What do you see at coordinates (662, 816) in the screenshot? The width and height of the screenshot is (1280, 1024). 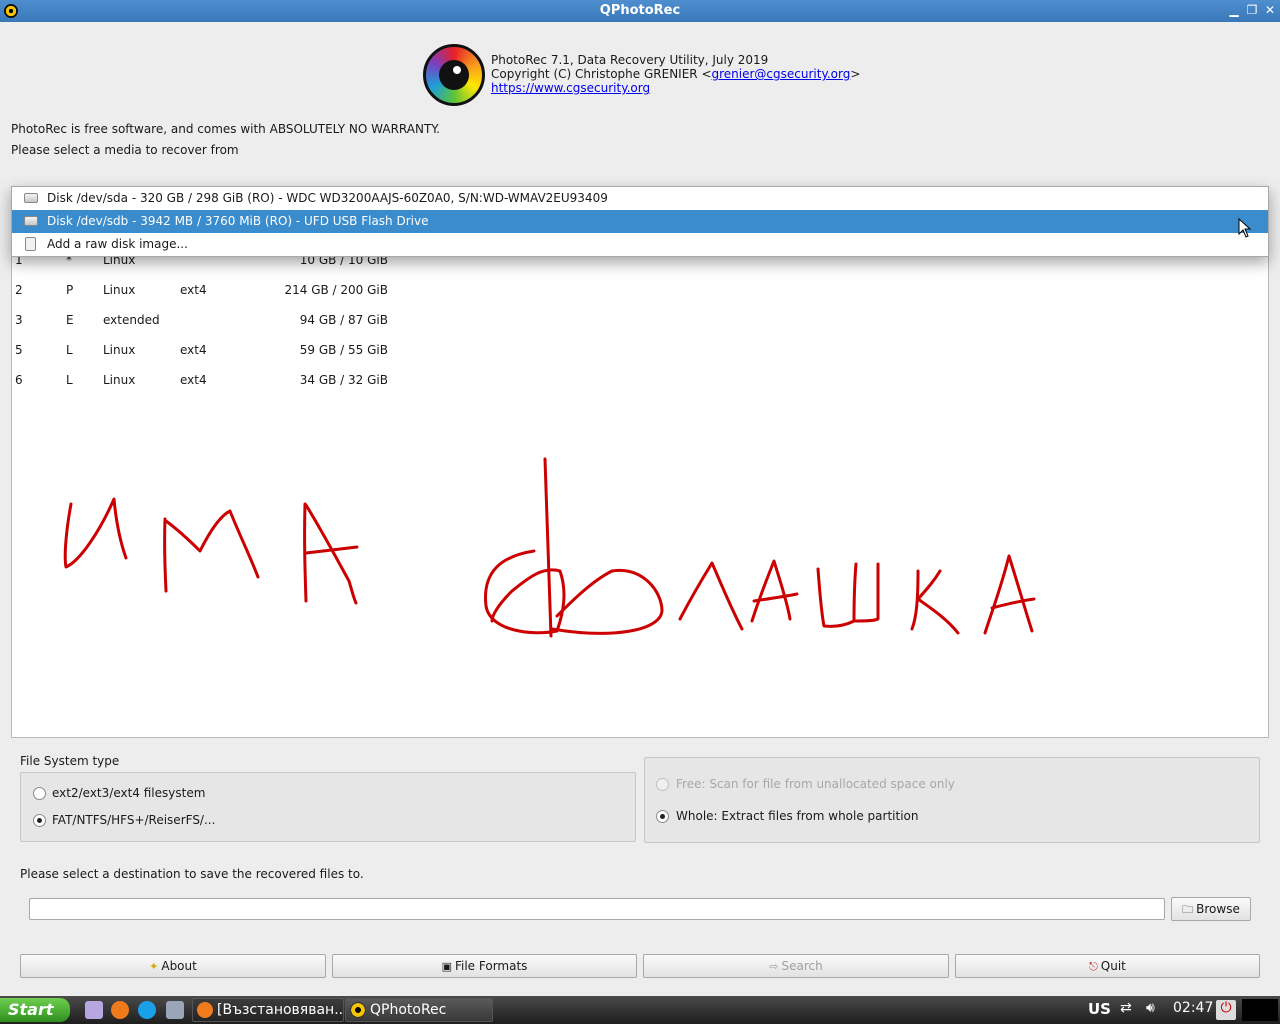 I see `radio-whole-partition` at bounding box center [662, 816].